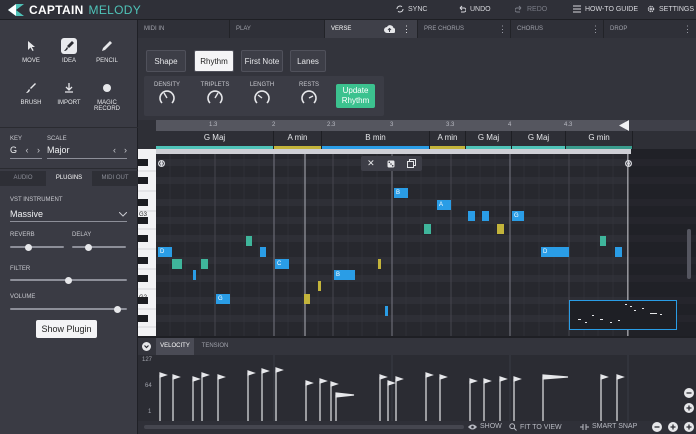 This screenshot has height=434, width=696. What do you see at coordinates (147, 242) in the screenshot?
I see `piano-keys: G3 G2` at bounding box center [147, 242].